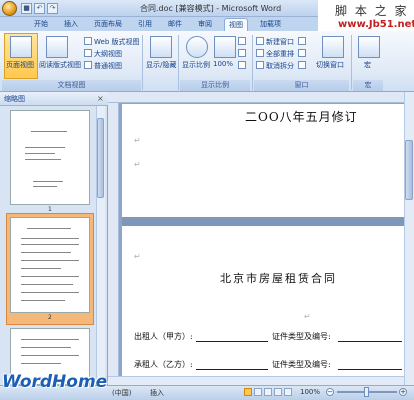 The height and width of the screenshot is (400, 414). Describe the element at coordinates (263, 221) in the screenshot. I see `page-gap` at that location.